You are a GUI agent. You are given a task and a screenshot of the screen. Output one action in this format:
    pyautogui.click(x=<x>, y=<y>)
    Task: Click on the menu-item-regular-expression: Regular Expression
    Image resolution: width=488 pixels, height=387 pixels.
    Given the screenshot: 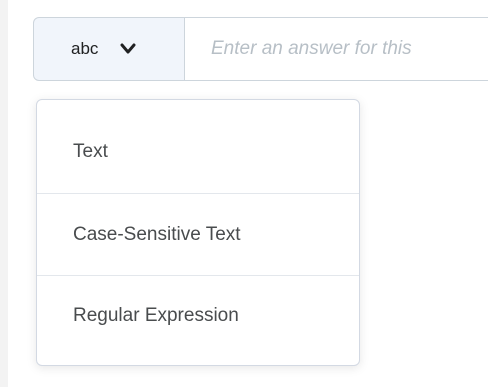 What is the action you would take?
    pyautogui.click(x=198, y=316)
    